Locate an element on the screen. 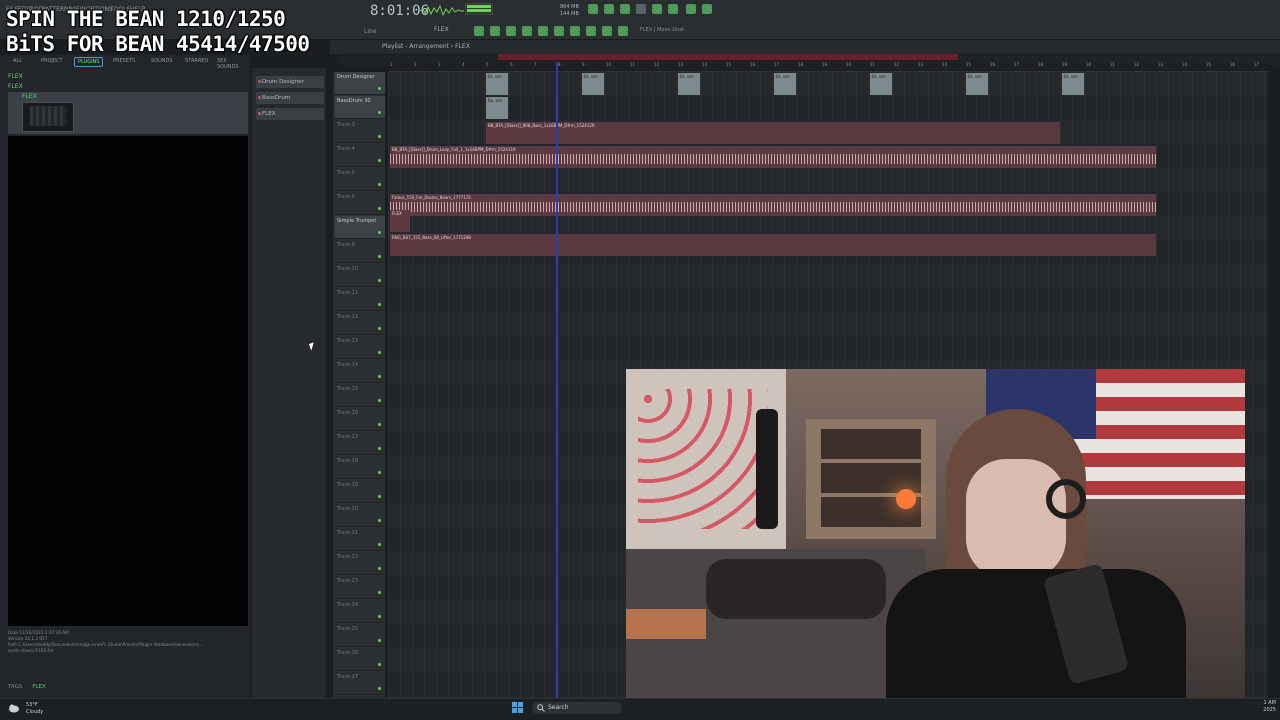  track-header: Simple Trumpet is located at coordinates (360, 227).